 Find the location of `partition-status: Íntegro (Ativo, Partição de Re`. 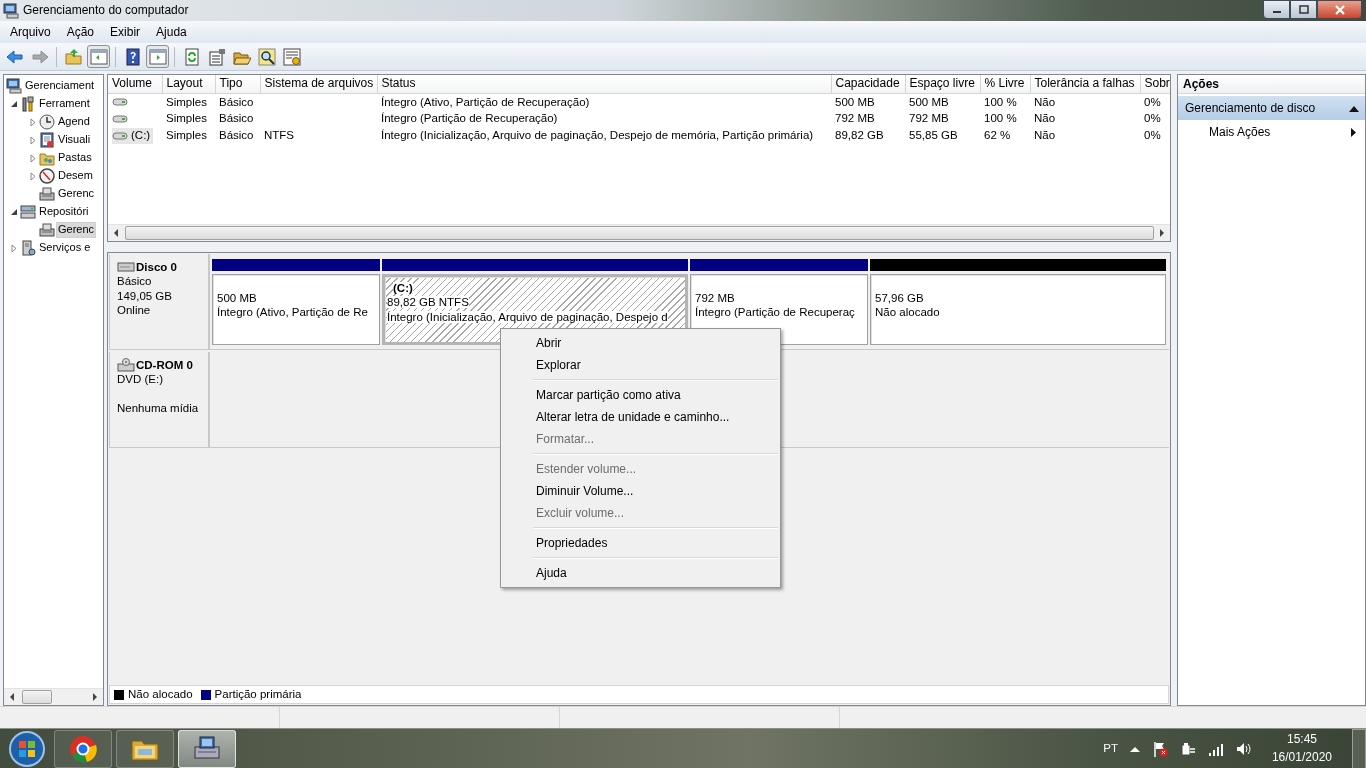

partition-status: Íntegro (Ativo, Partição de Re is located at coordinates (292, 312).